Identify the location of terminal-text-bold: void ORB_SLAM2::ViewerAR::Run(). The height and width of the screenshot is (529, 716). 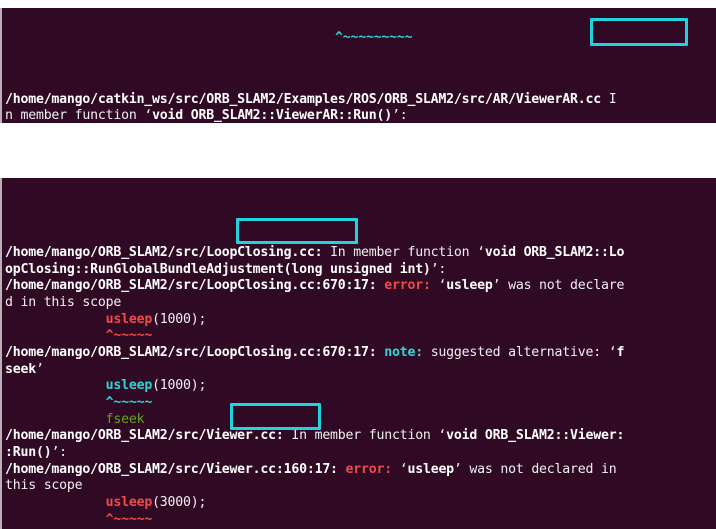
(272, 115).